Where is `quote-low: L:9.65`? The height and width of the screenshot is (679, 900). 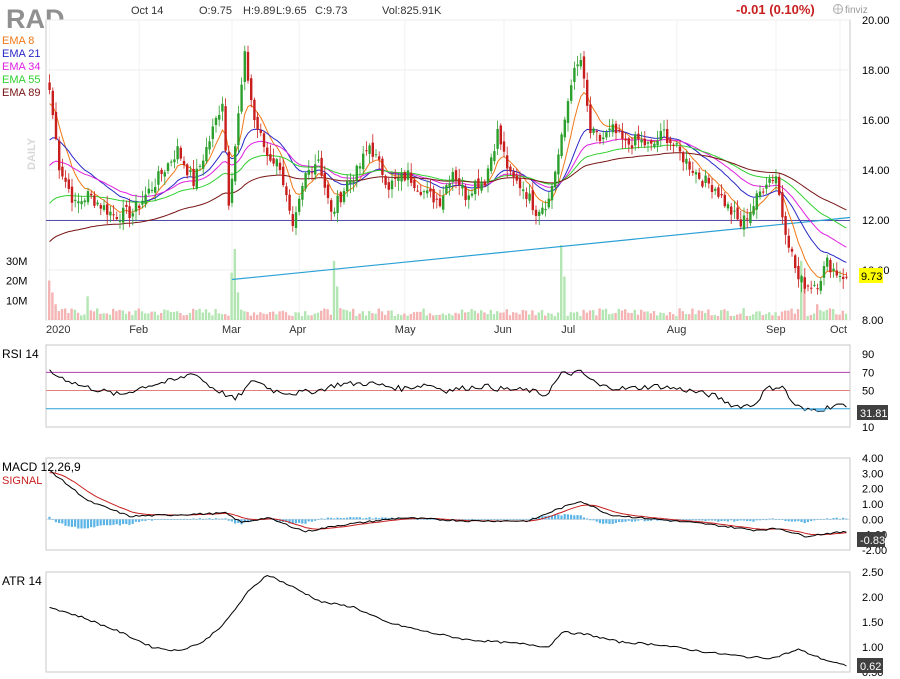
quote-low: L:9.65 is located at coordinates (291, 11).